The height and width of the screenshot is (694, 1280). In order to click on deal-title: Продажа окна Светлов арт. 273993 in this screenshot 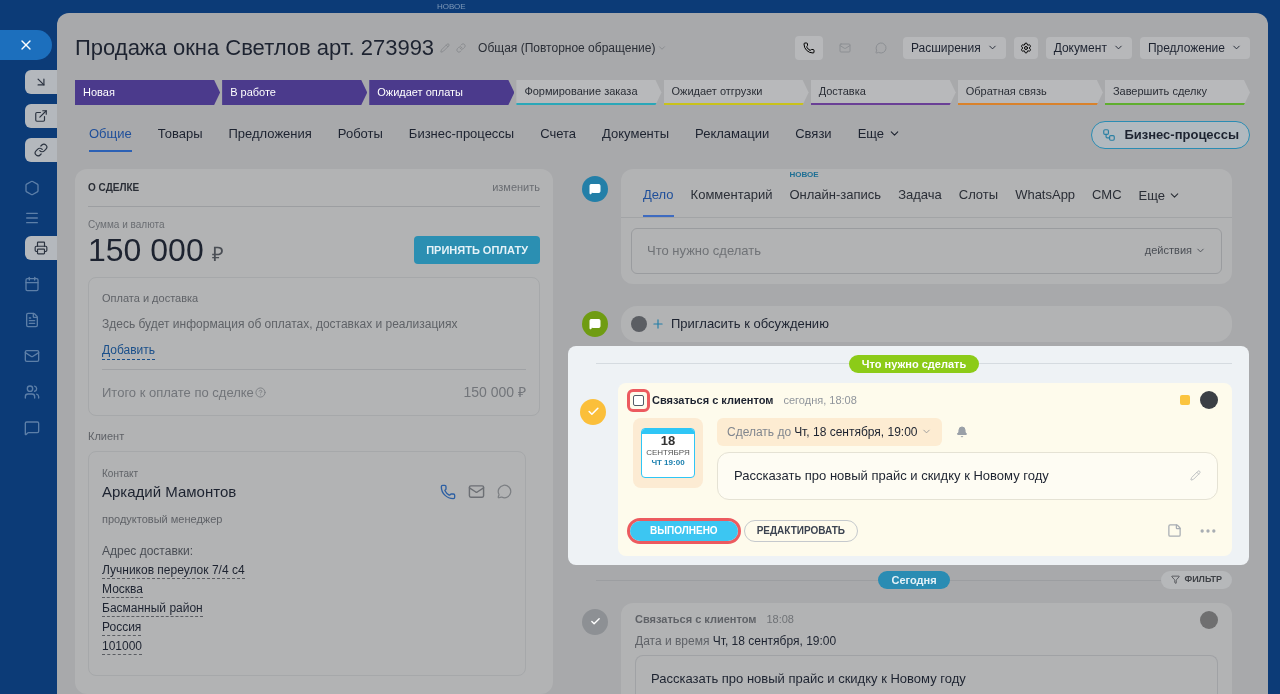, I will do `click(255, 48)`.